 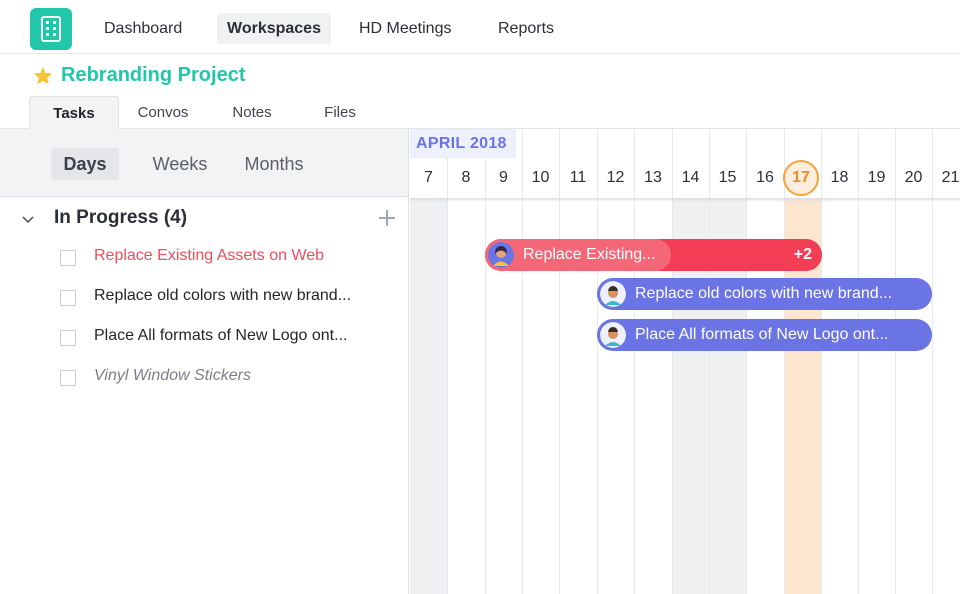 What do you see at coordinates (839, 178) in the screenshot?
I see `day-label: 18` at bounding box center [839, 178].